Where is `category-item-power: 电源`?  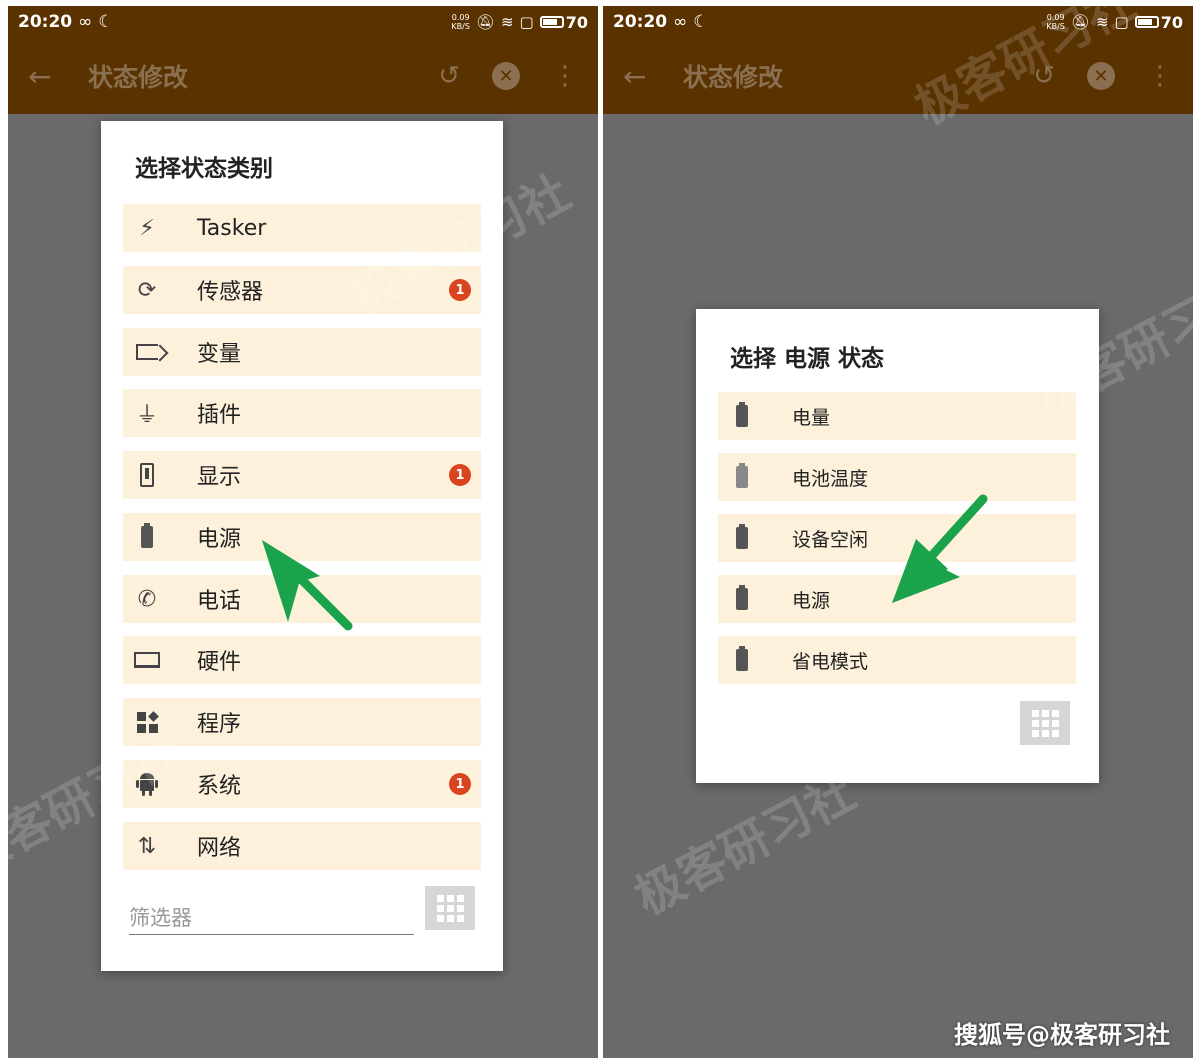 category-item-power: 电源 is located at coordinates (302, 537).